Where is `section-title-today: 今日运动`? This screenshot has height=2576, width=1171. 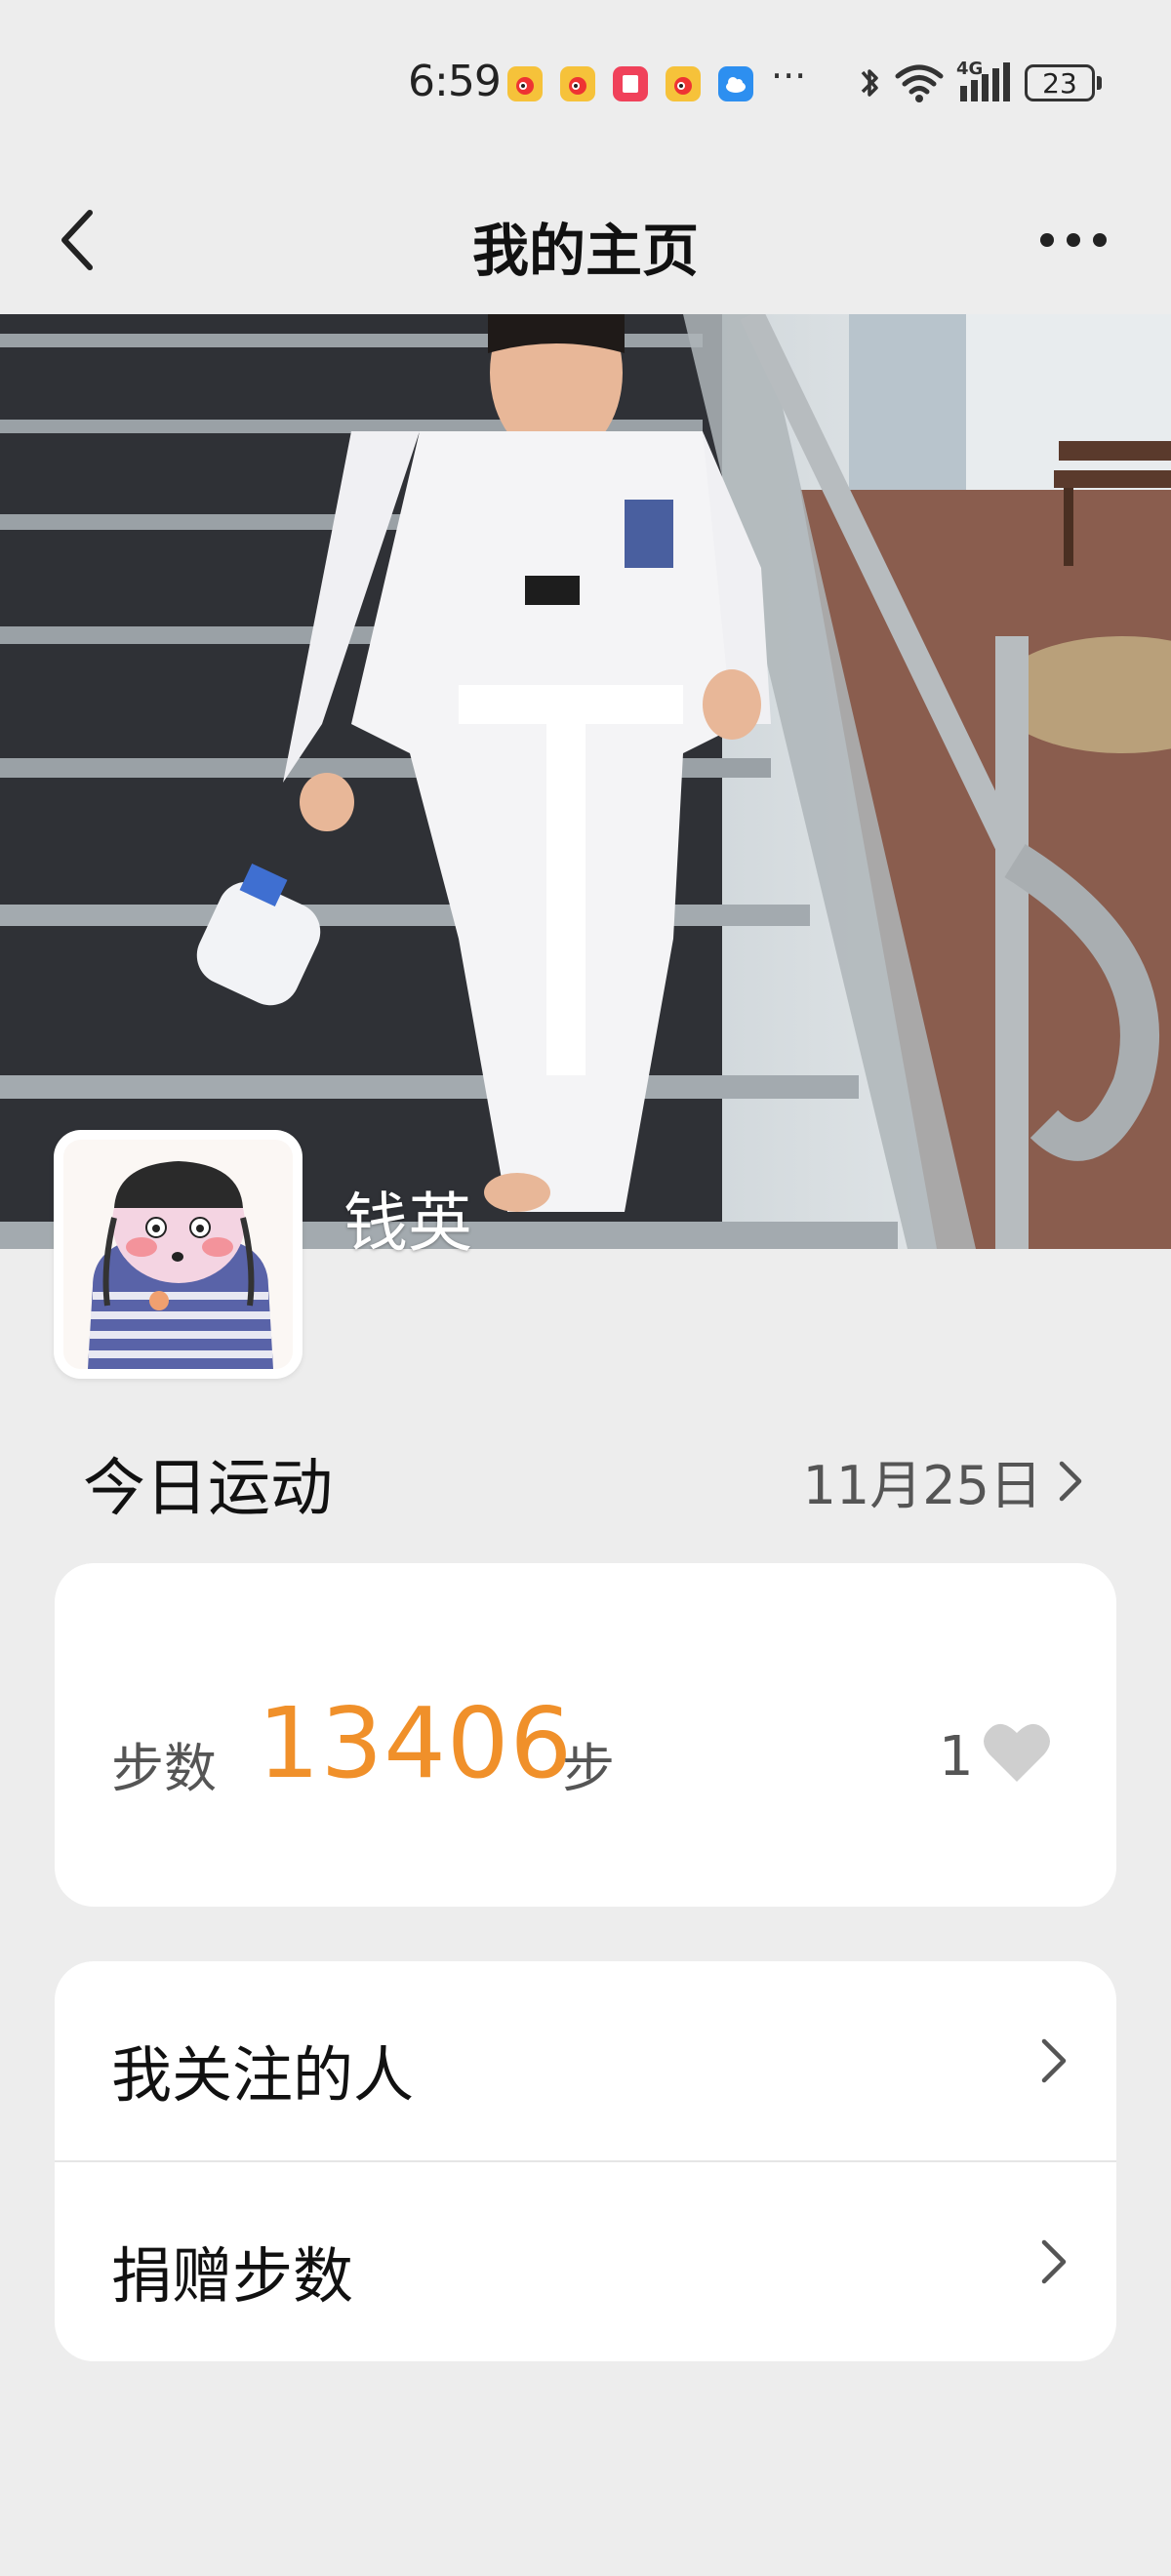
section-title-today: 今日运动 is located at coordinates (208, 1489).